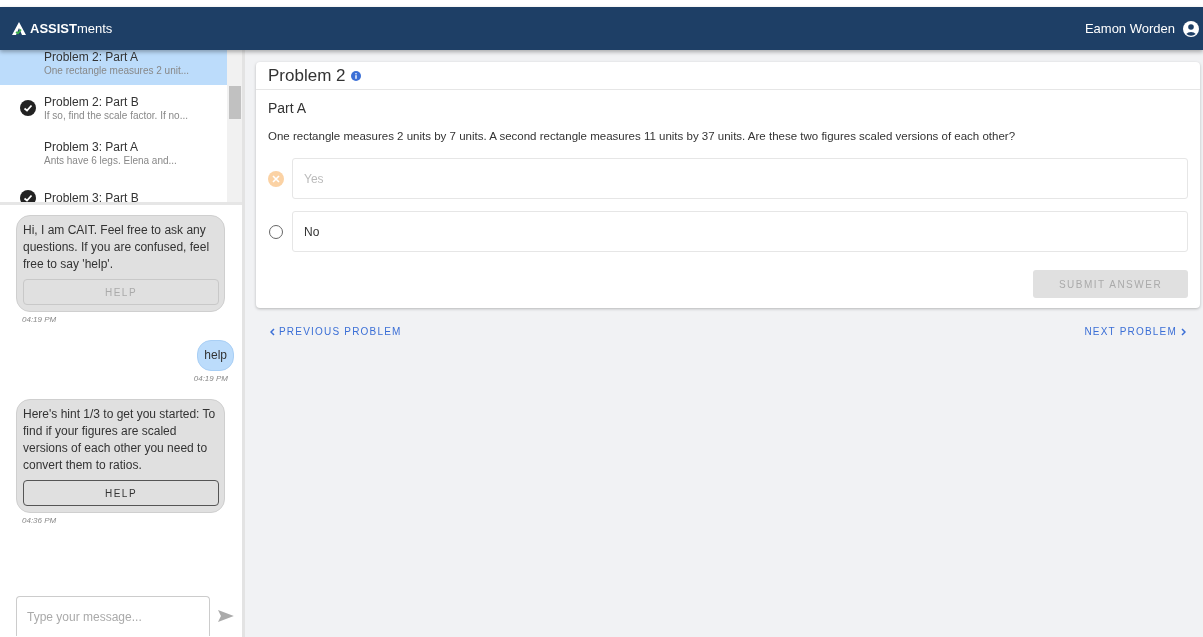 This screenshot has height=637, width=1203. Describe the element at coordinates (642, 136) in the screenshot. I see `question-text: One rectangle measures 2 units by 7 units. A second rectangle measures 11 units by 37 units. Are these two figures scaled versions of each other?` at that location.